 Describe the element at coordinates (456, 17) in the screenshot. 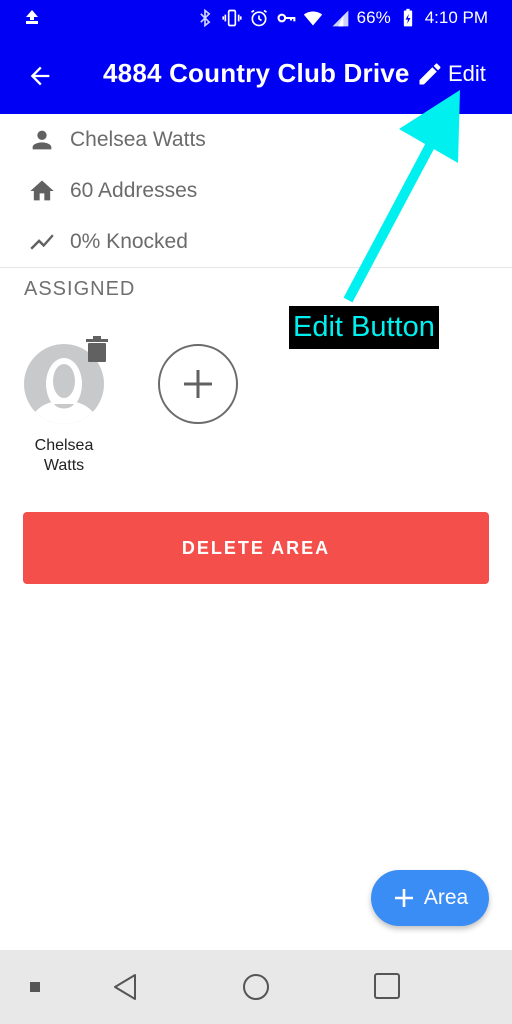

I see `clock: 4:10 PM` at that location.